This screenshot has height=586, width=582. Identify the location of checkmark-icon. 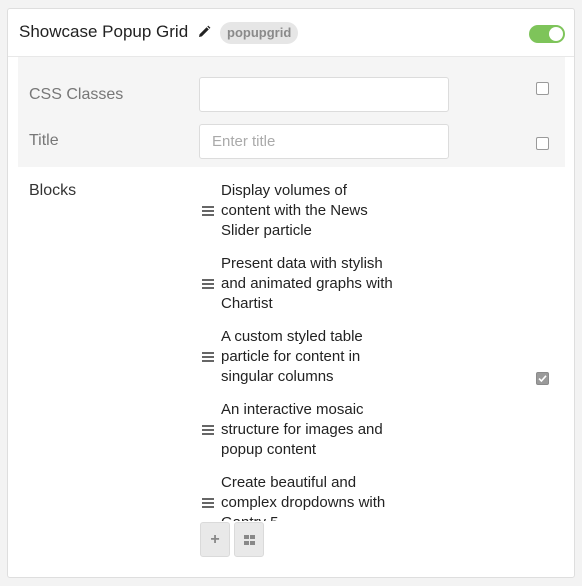
(542, 379).